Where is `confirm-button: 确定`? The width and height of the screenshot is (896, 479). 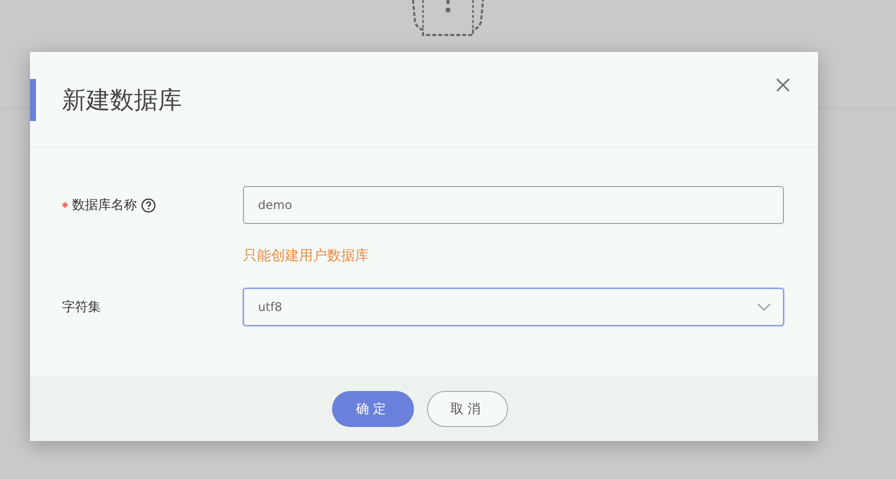
confirm-button: 确定 is located at coordinates (373, 408).